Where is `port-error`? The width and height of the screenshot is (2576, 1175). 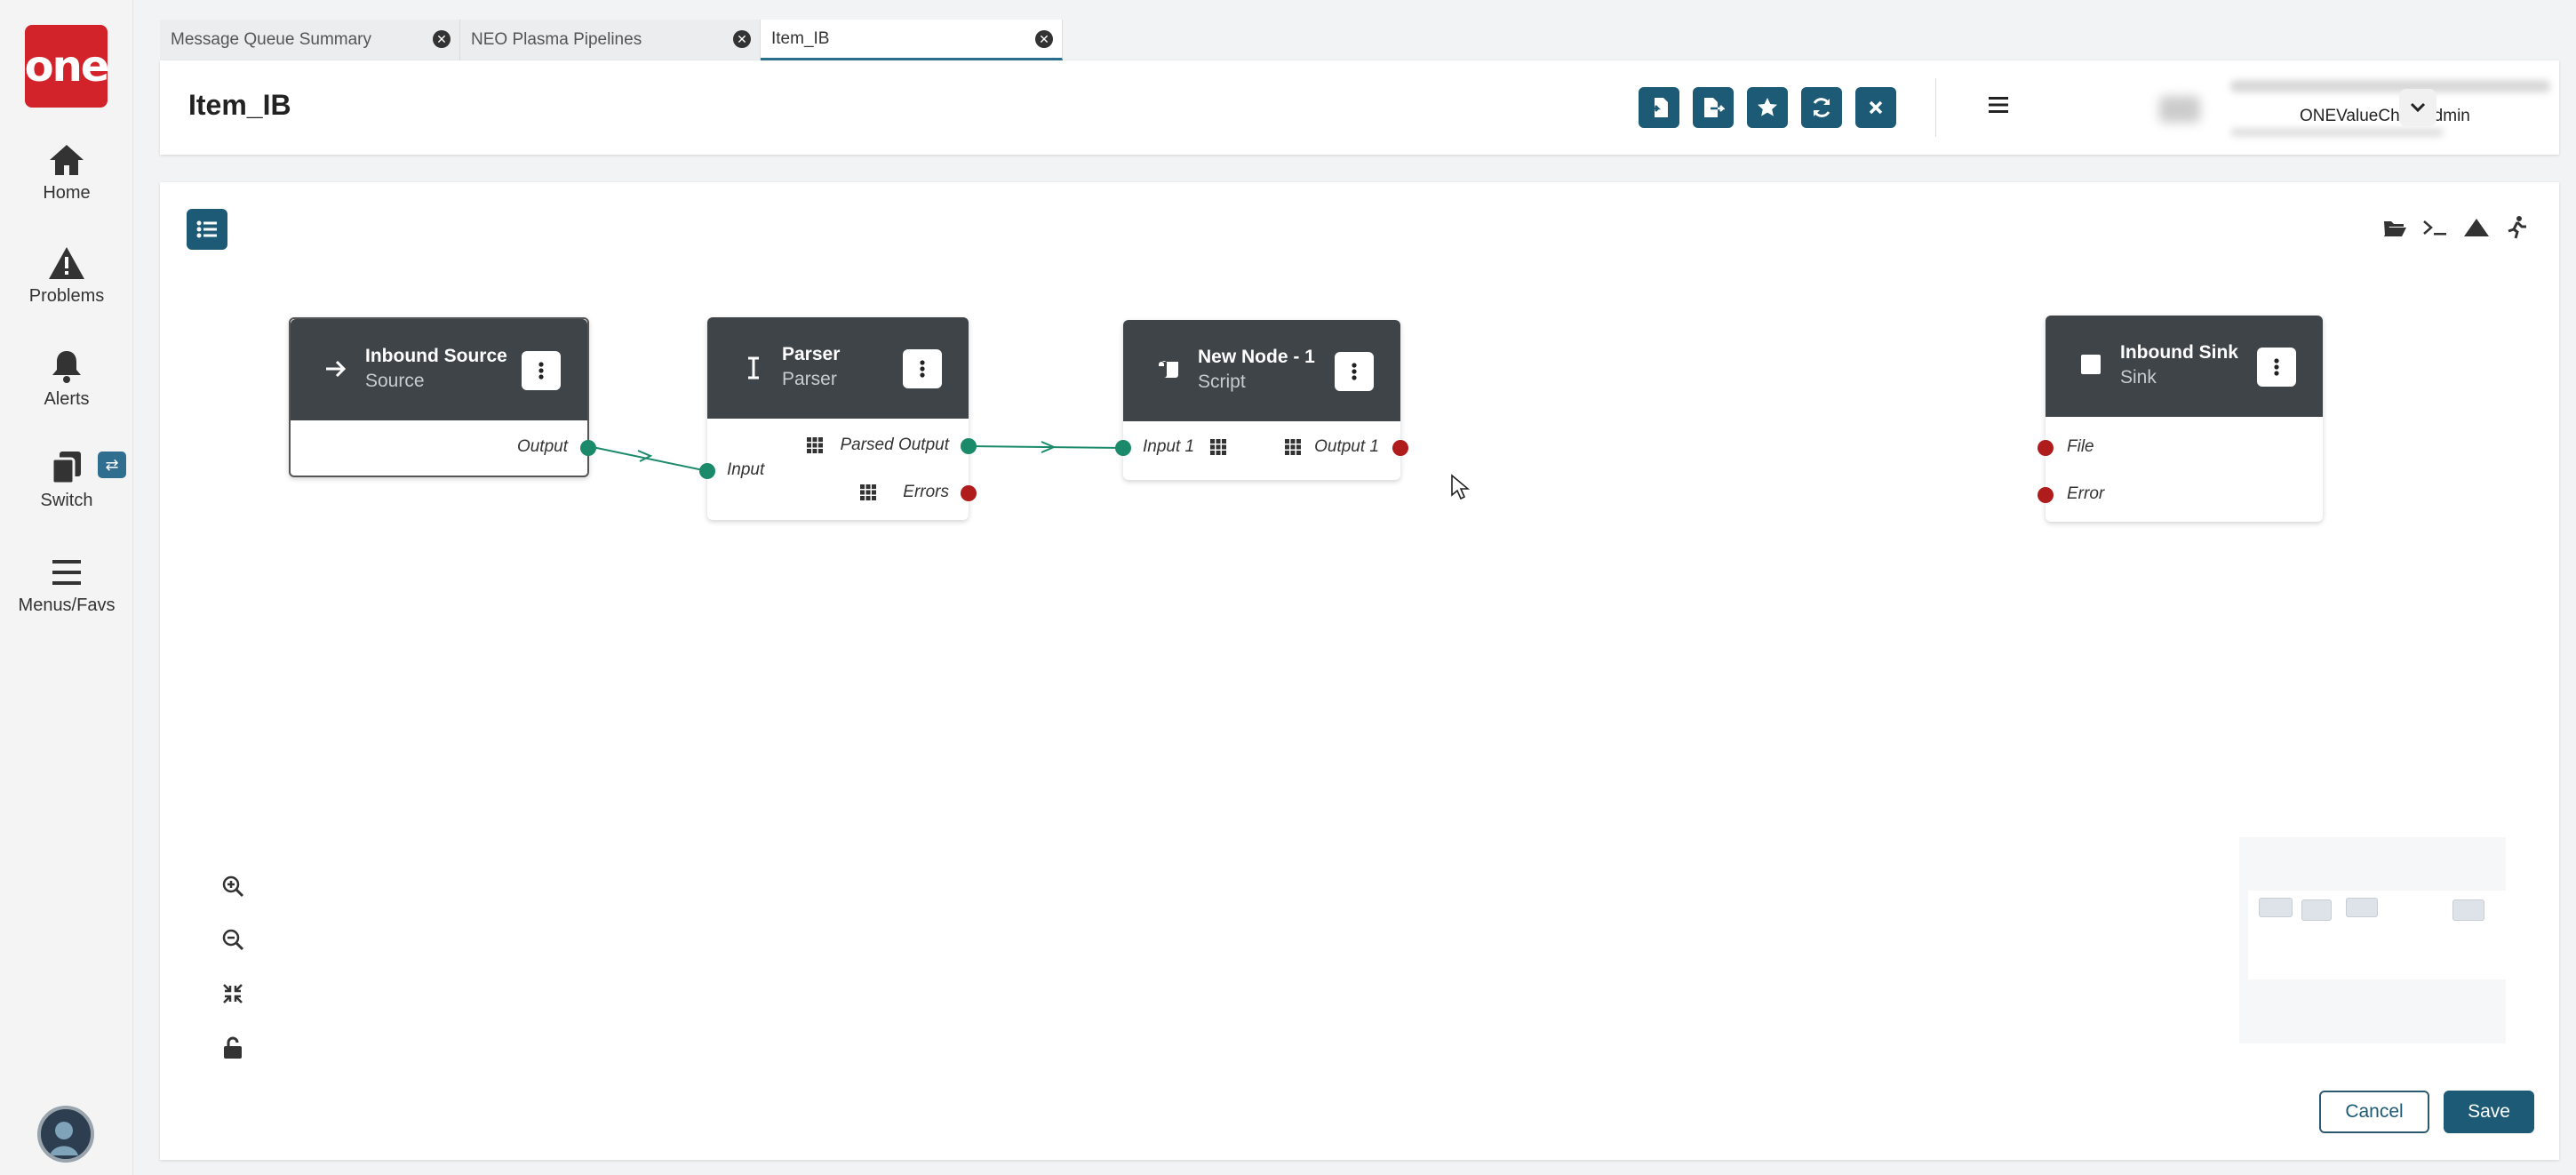
port-error is located at coordinates (2046, 495).